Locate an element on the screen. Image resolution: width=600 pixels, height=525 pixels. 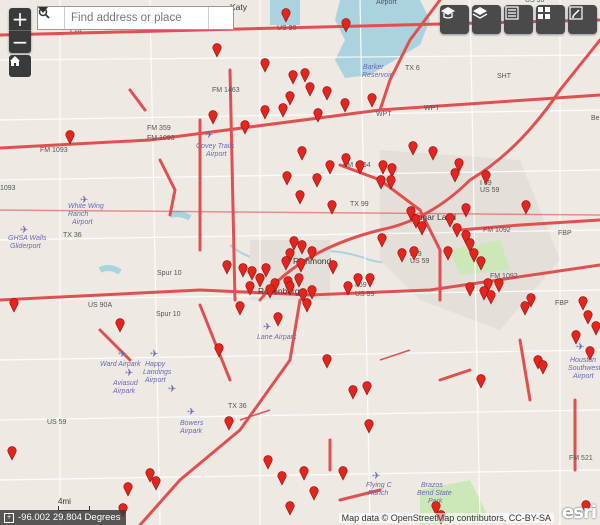
svg-text: Brazos is located at coordinates (432, 485).